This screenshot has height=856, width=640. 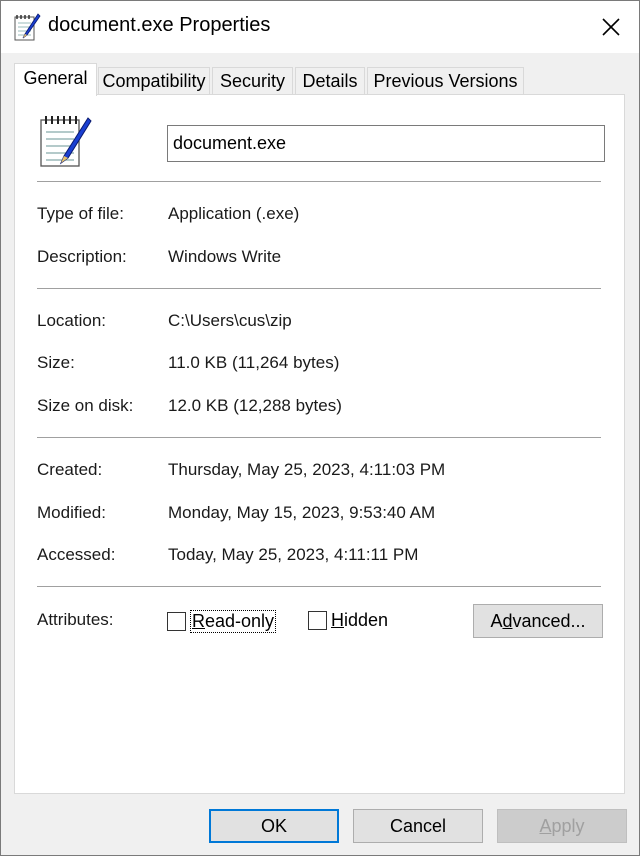 I want to click on title-bar: document.exe Properties, so click(x=320, y=27).